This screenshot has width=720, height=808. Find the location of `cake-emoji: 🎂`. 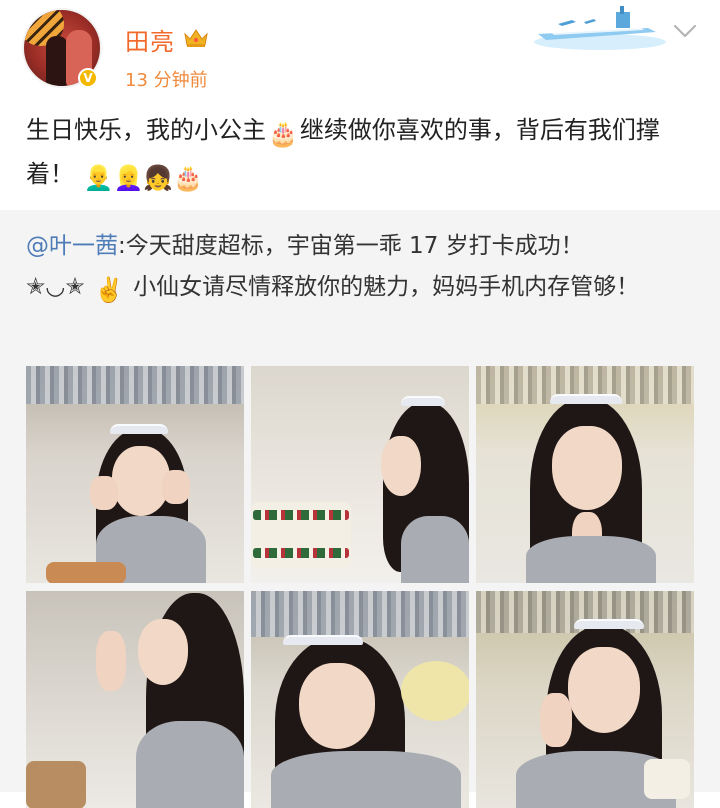

cake-emoji: 🎂 is located at coordinates (283, 134).